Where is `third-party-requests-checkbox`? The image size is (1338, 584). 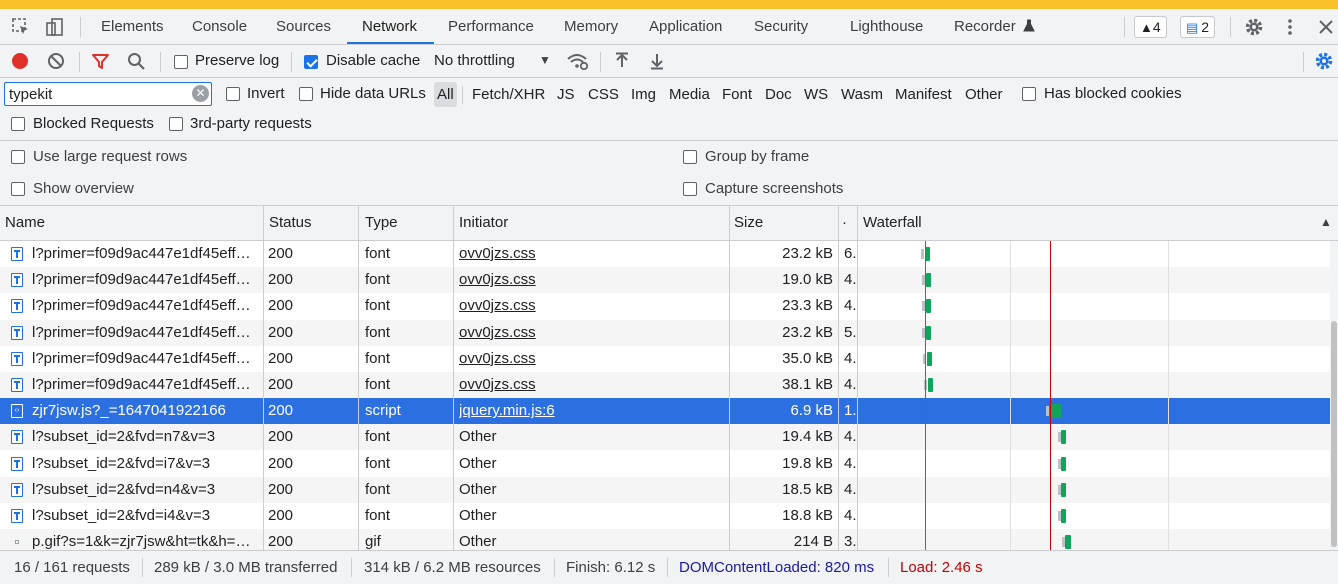
third-party-requests-checkbox is located at coordinates (176, 124).